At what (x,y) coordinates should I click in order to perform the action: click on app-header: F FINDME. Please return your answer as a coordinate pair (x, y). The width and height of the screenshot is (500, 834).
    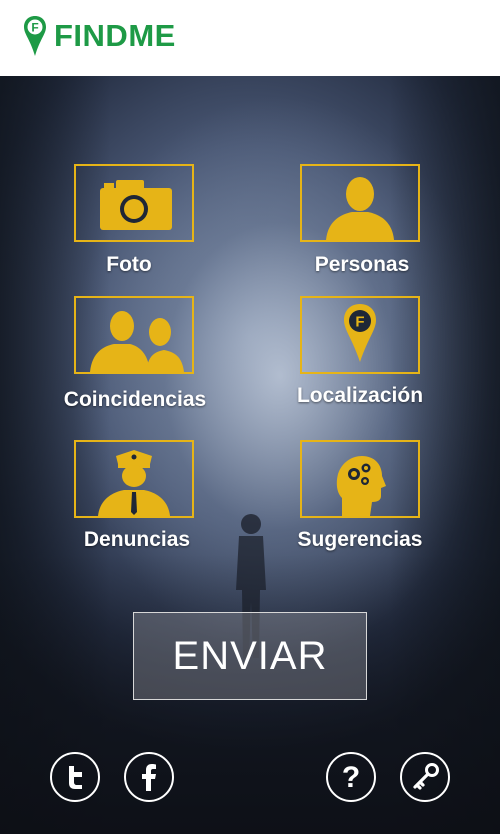
    Looking at the image, I should click on (250, 38).